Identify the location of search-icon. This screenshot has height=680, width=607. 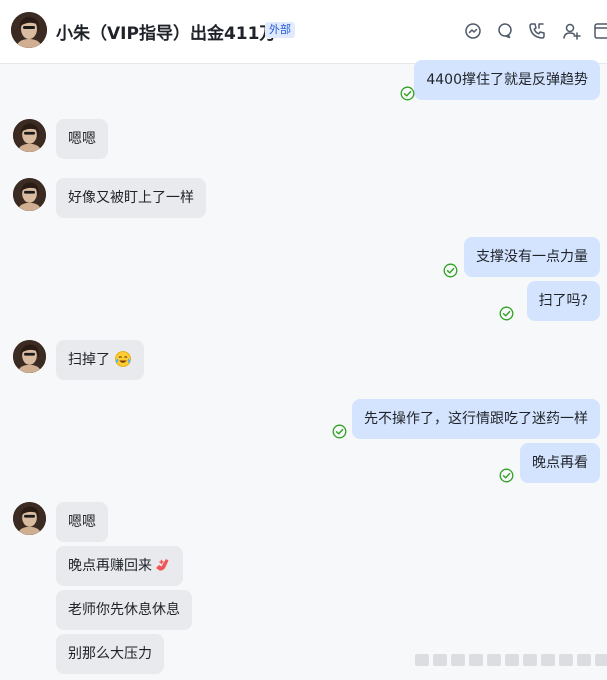
(505, 31).